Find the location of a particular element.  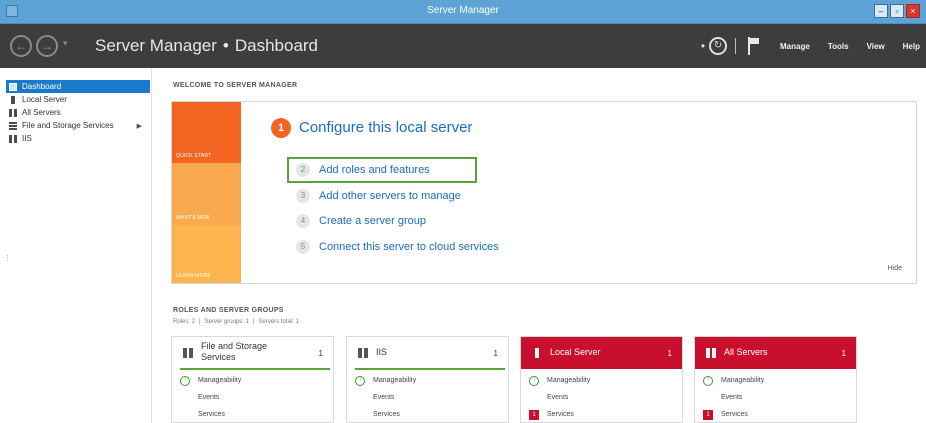

dashboard-icon is located at coordinates (13, 86).